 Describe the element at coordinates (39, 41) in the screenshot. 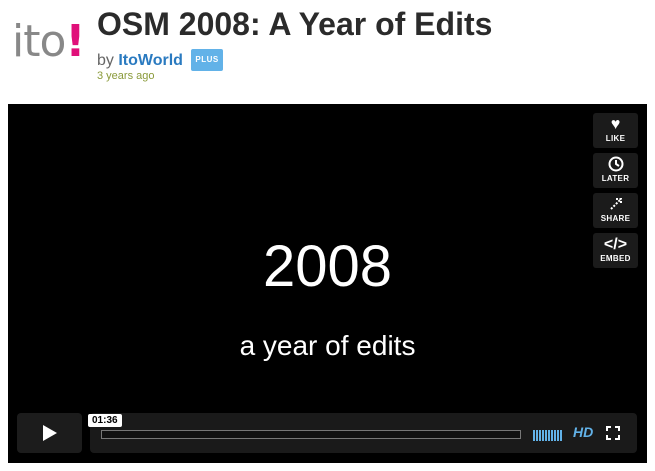

I see `logo-text: ito` at that location.